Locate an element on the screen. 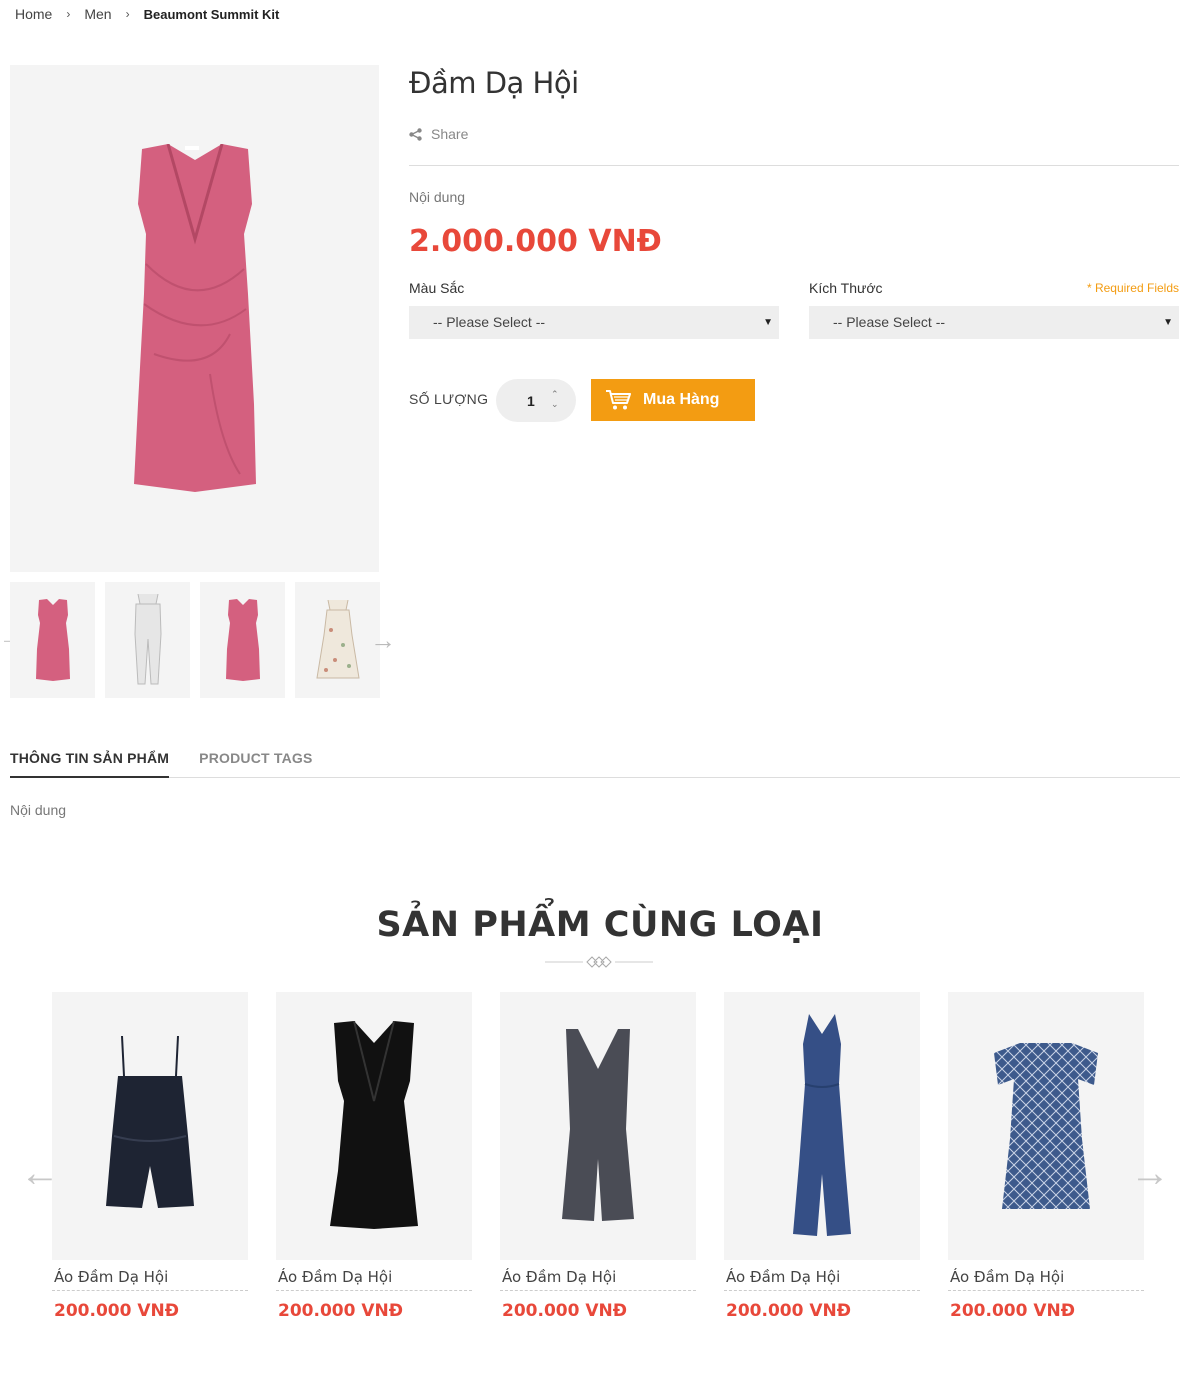  tab-product-tags: PRODUCT TAGS is located at coordinates (255, 764).